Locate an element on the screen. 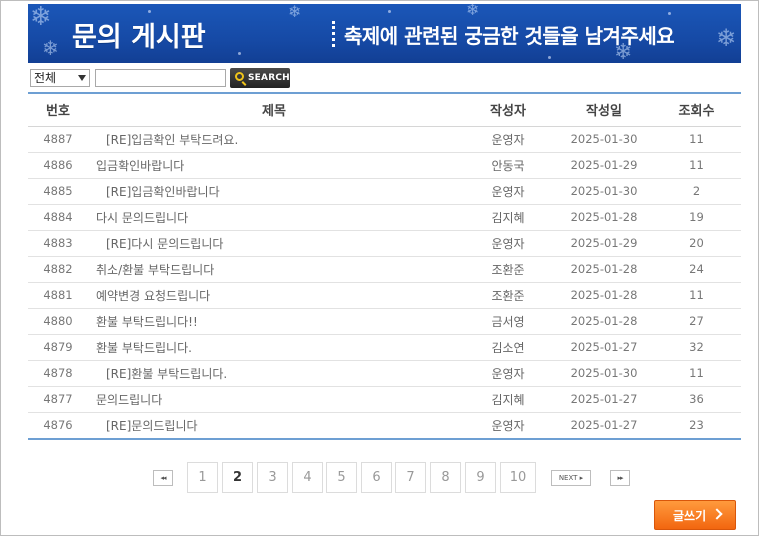  table-row: 4885 [RE]입금확인바랍니다 운영자 2025-01-30 2 is located at coordinates (384, 191).